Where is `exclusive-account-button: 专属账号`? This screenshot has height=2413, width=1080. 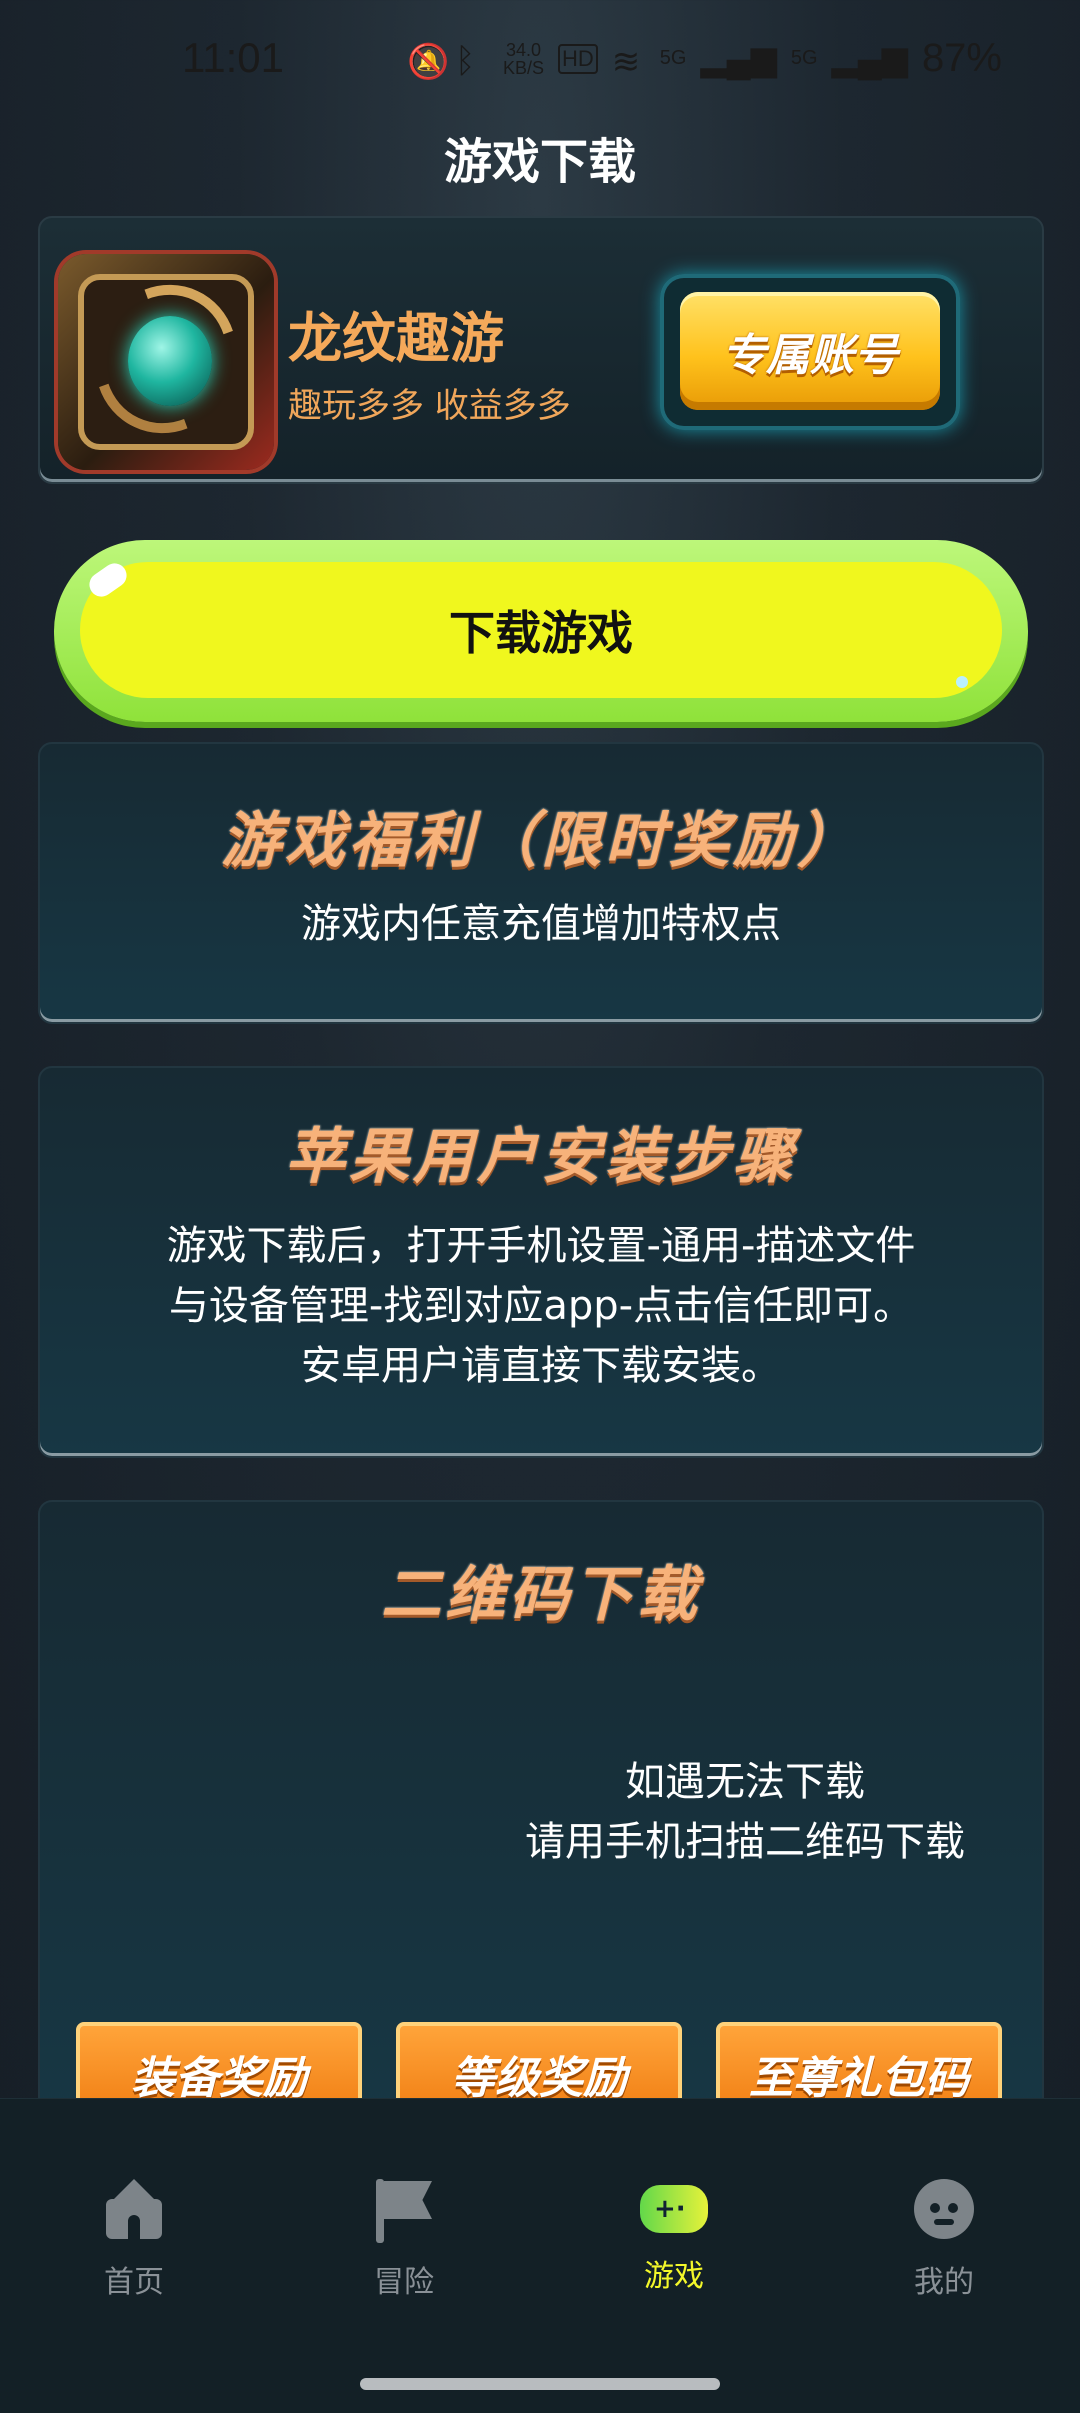 exclusive-account-button: 专属账号 is located at coordinates (810, 352).